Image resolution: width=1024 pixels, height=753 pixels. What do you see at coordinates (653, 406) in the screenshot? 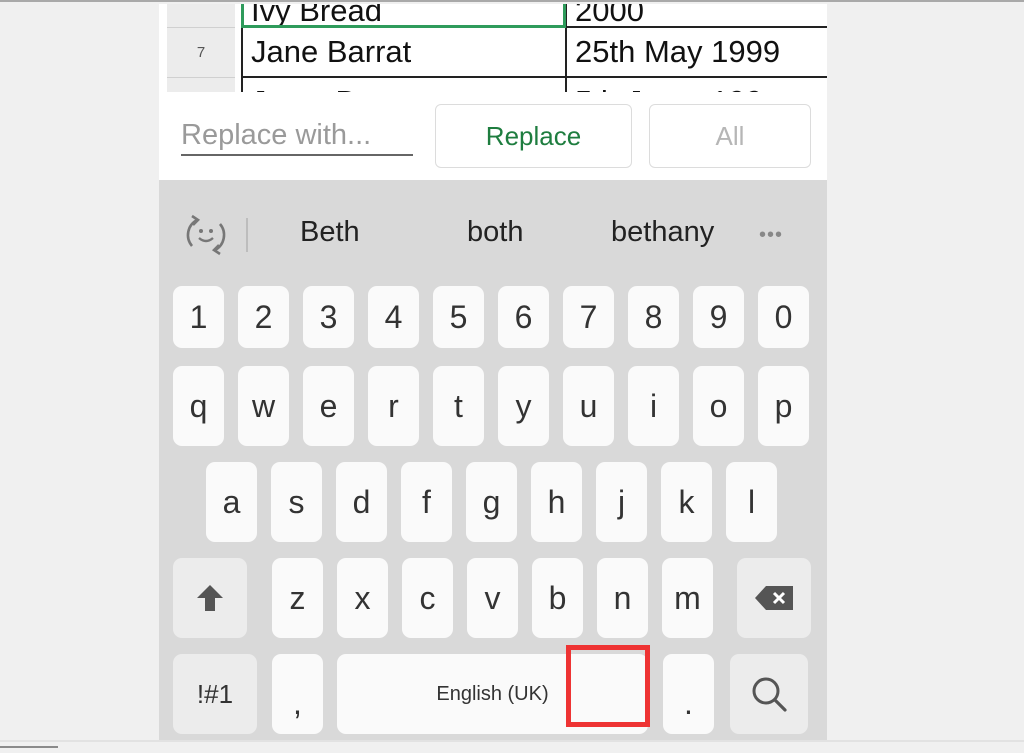
I see `key-i: i` at bounding box center [653, 406].